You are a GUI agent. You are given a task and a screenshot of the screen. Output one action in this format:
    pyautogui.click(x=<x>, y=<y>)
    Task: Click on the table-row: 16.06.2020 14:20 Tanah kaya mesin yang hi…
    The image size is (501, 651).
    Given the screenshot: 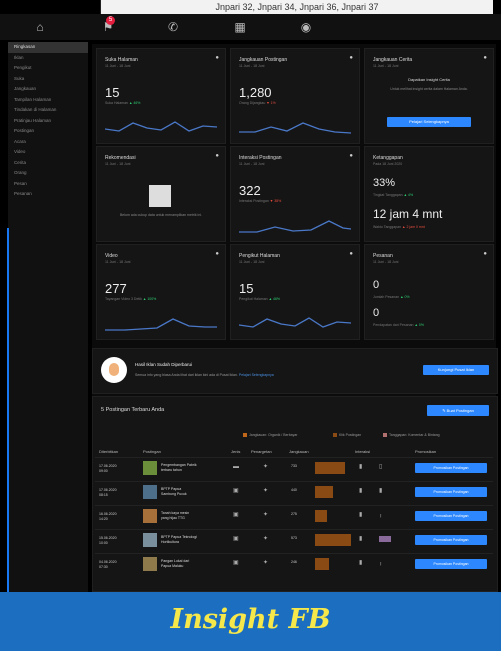 What is the action you would take?
    pyautogui.click(x=294, y=516)
    